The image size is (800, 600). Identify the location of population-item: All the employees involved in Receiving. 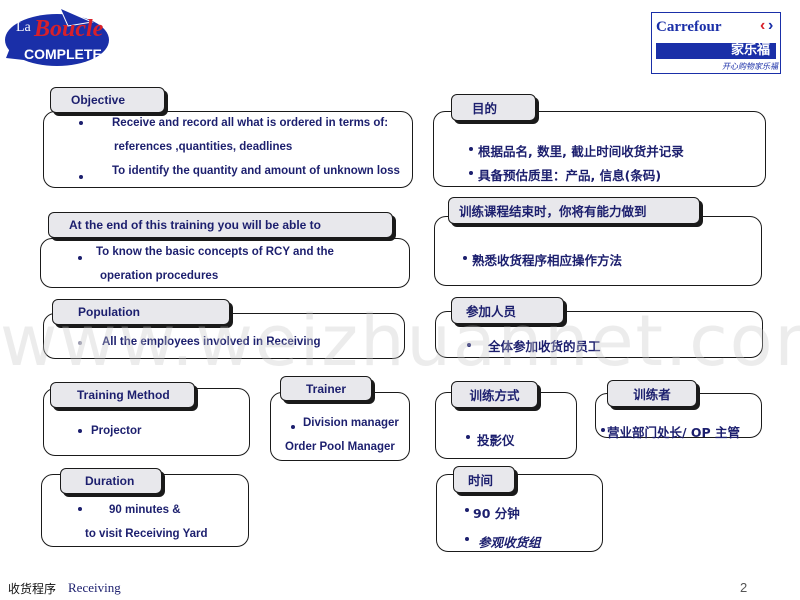
(211, 342).